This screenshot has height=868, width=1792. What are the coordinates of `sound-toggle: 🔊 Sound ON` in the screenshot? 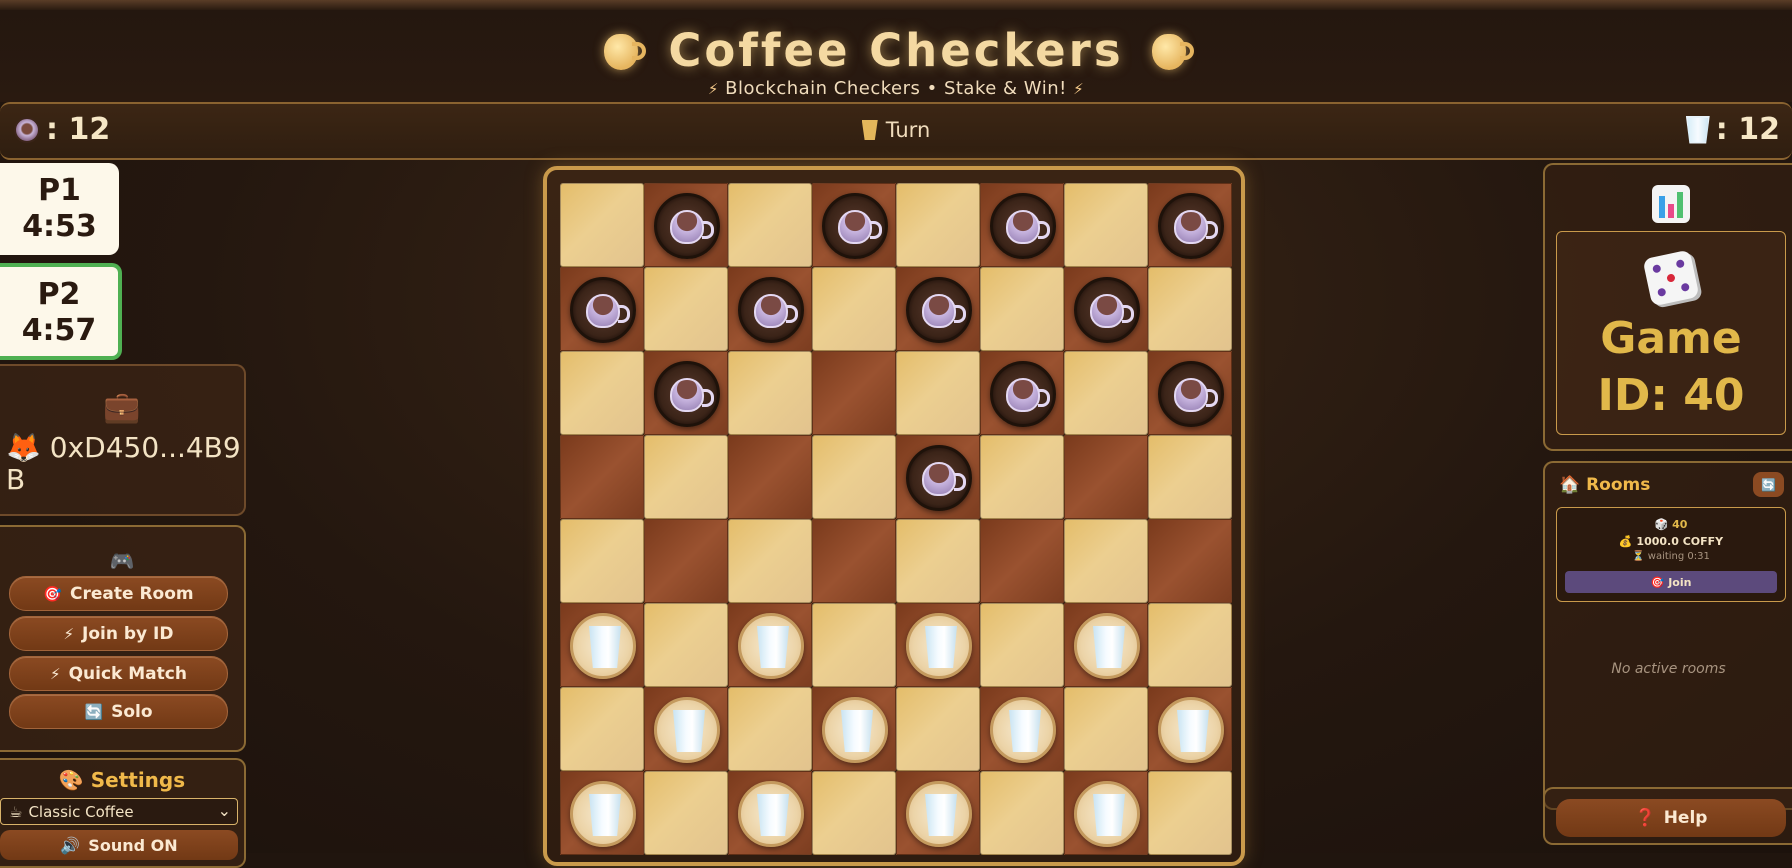 It's located at (119, 845).